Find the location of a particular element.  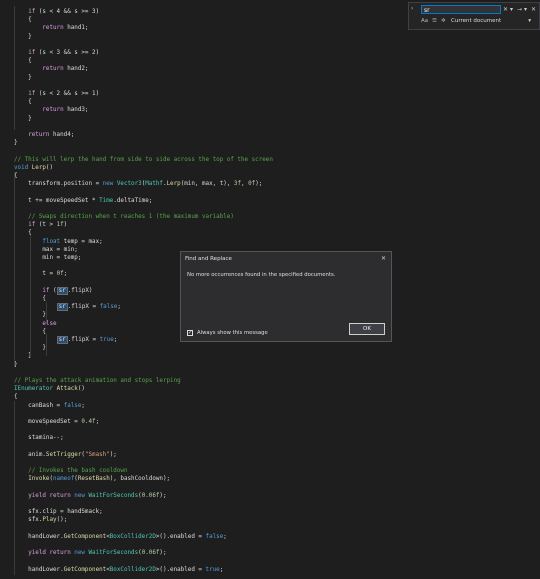

code-line: min = temp; is located at coordinates (47, 258).